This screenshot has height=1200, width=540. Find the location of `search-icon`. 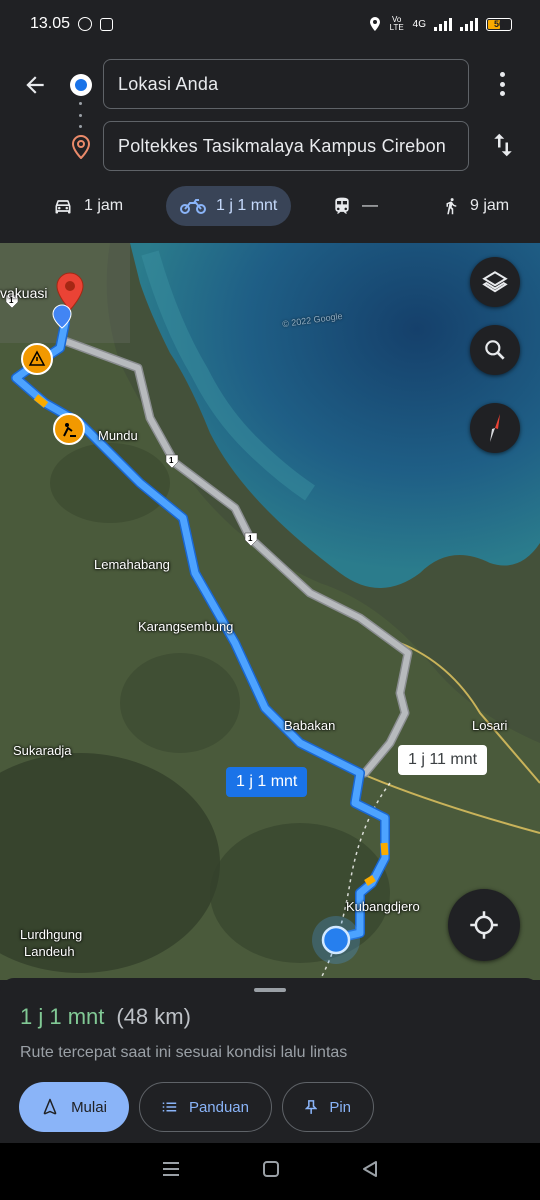

search-icon is located at coordinates (495, 350).